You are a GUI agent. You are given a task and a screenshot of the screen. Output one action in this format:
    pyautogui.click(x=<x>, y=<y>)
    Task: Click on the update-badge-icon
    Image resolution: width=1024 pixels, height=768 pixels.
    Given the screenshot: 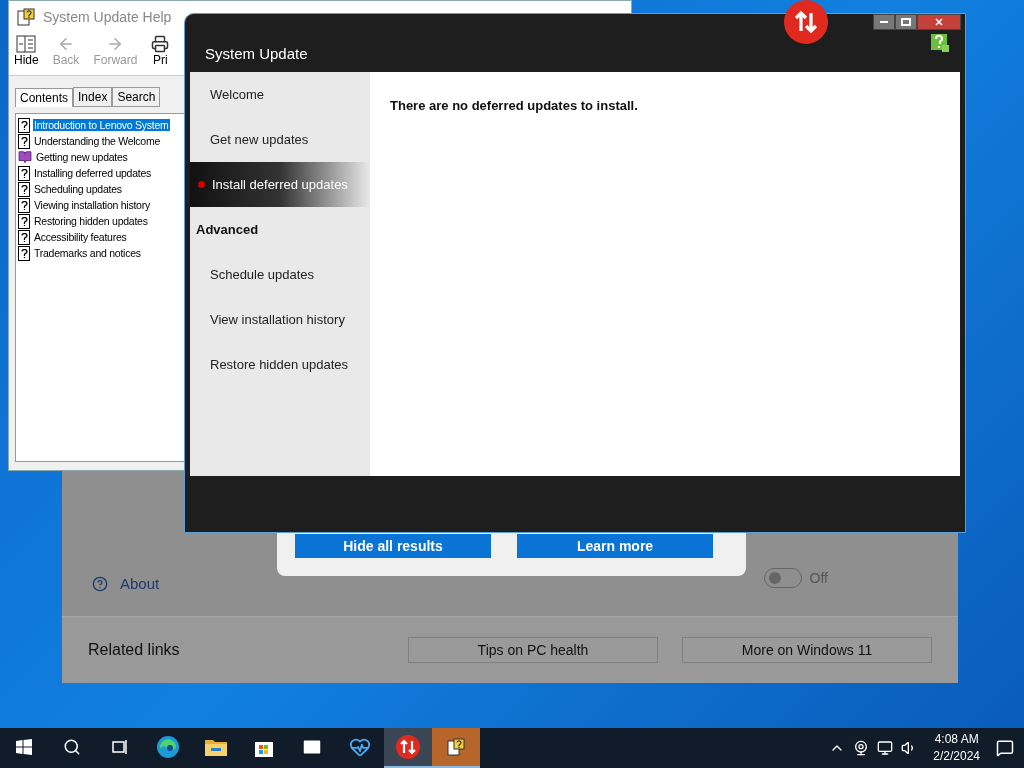 What is the action you would take?
    pyautogui.click(x=806, y=22)
    